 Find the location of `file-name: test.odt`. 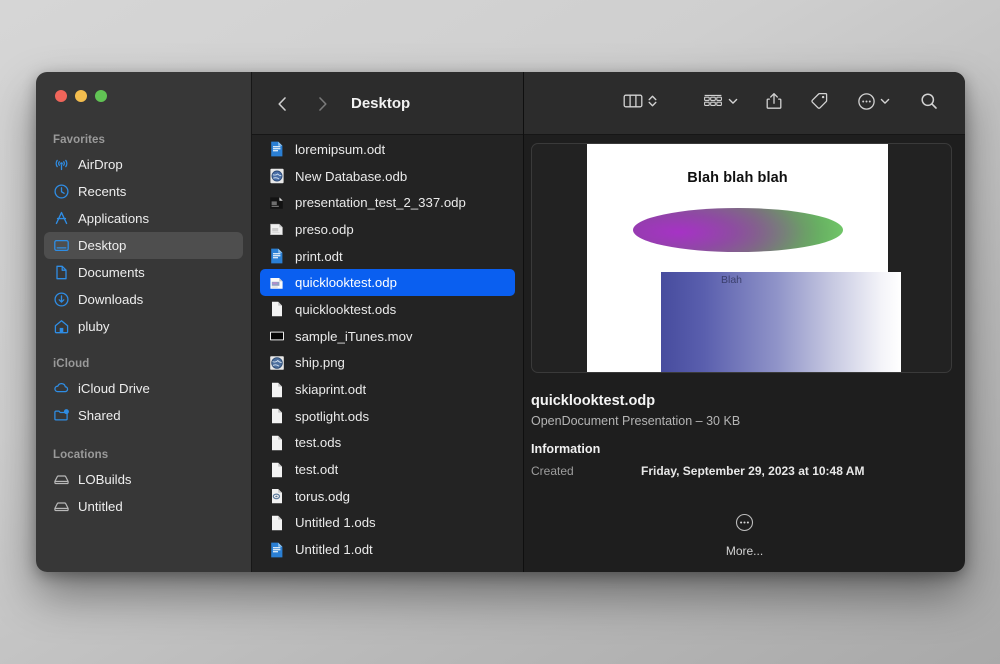

file-name: test.odt is located at coordinates (317, 470).